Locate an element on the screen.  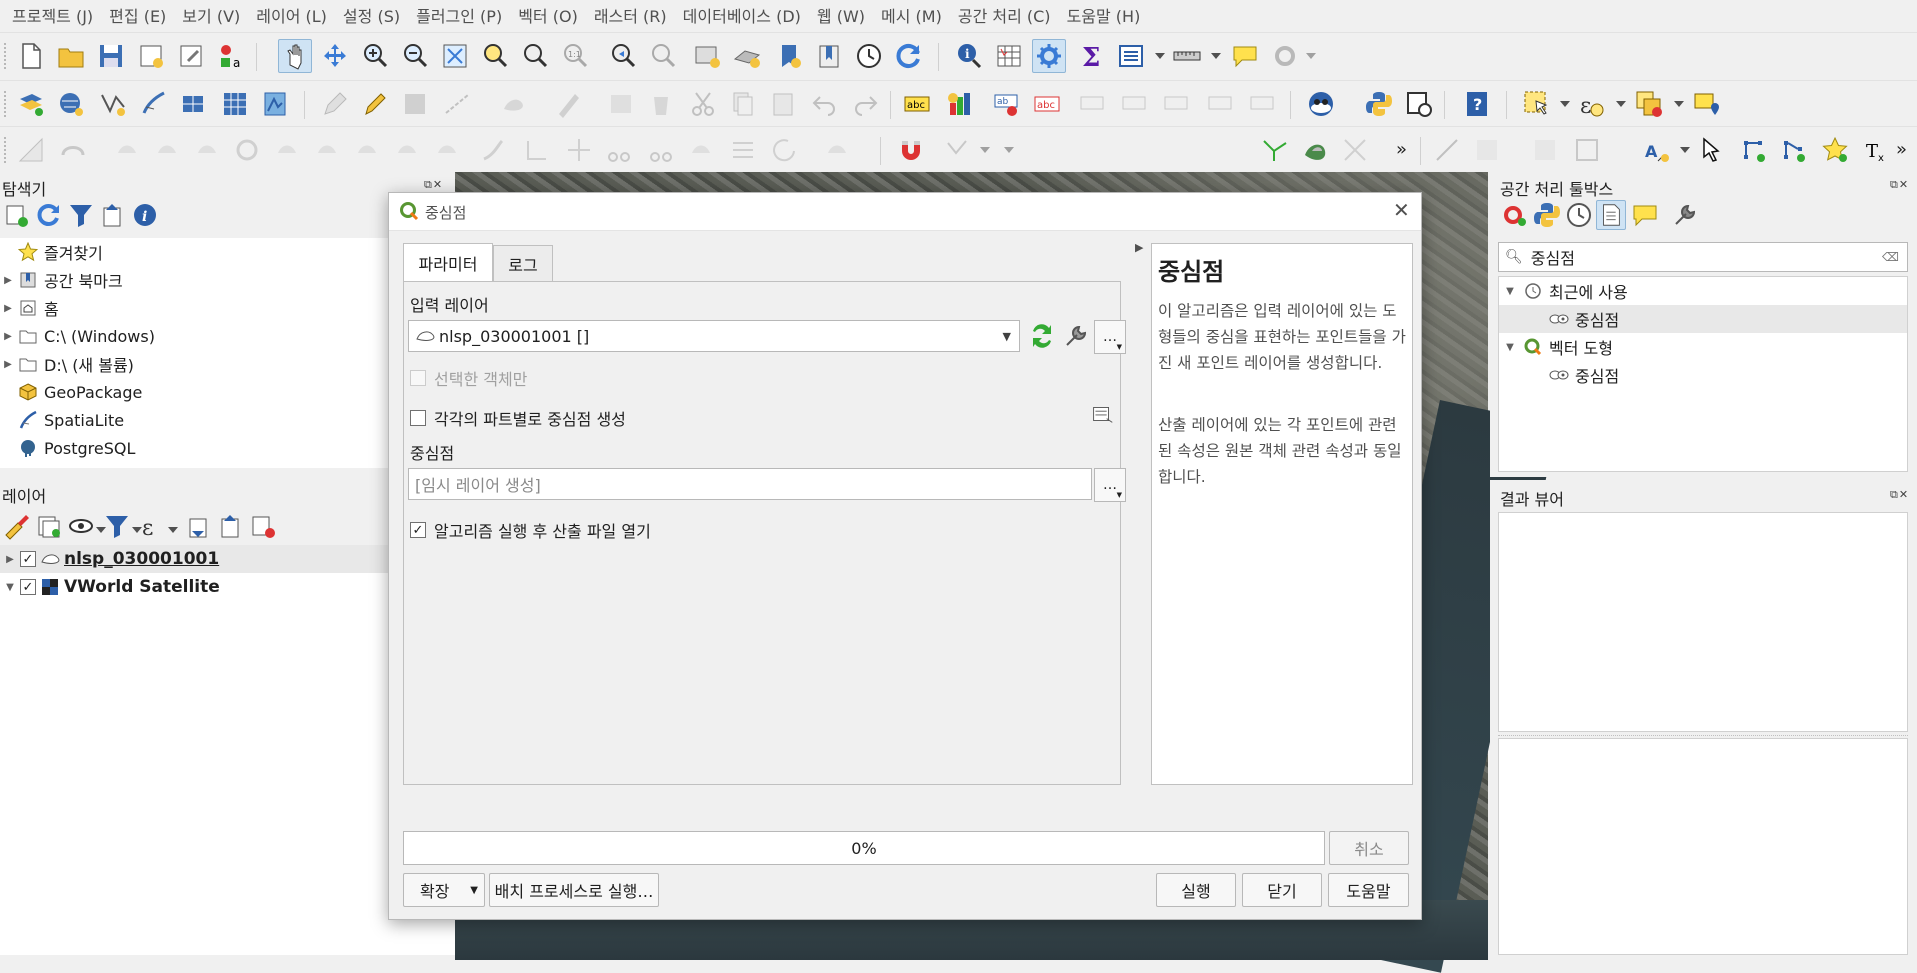
fill-ring-icon is located at coordinates (327, 150).